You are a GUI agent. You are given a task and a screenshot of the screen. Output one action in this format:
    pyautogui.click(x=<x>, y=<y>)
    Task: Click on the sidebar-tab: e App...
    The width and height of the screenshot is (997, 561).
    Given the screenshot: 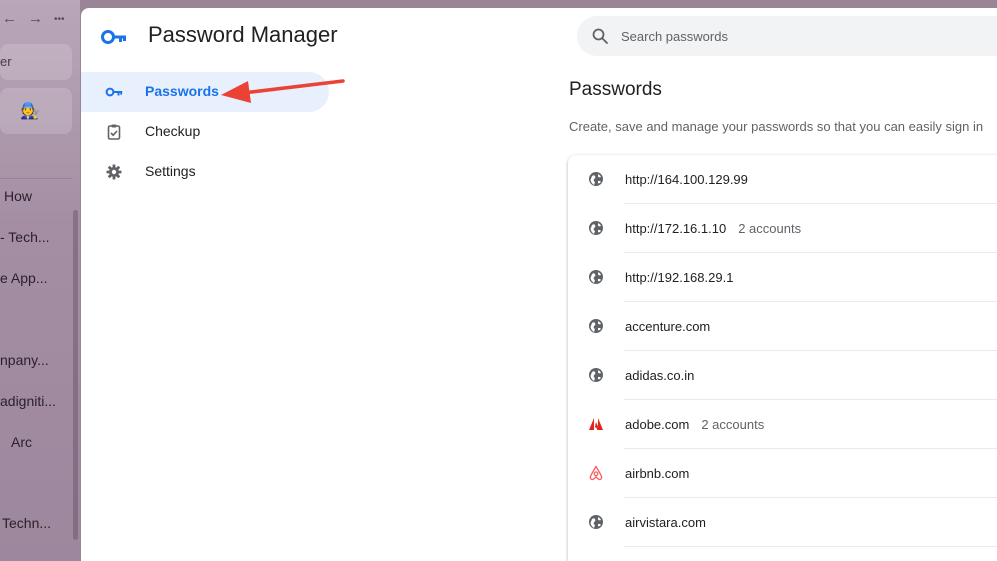 What is the action you would take?
    pyautogui.click(x=23, y=278)
    